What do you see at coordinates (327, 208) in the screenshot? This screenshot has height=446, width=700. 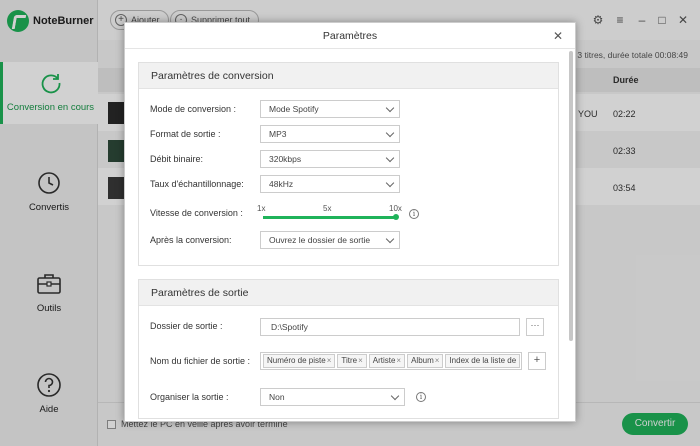 I see `speed-tick-5x: 5x` at bounding box center [327, 208].